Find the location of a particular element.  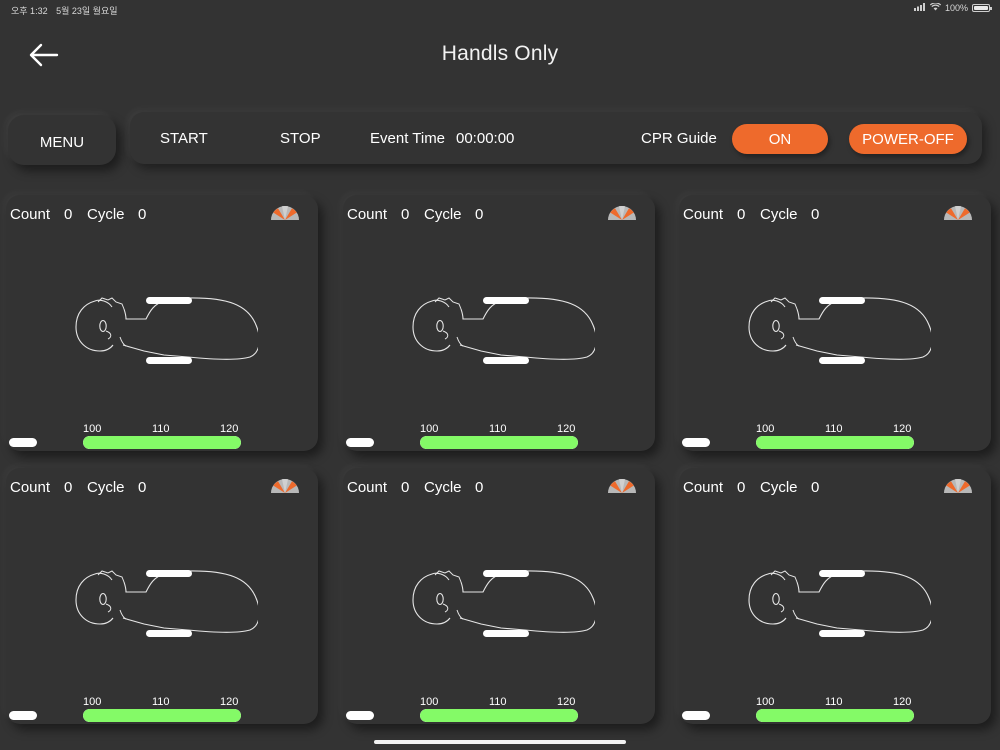

status-bar: 오후 1:32 5월 23일 월요일 100% is located at coordinates (500, 9).